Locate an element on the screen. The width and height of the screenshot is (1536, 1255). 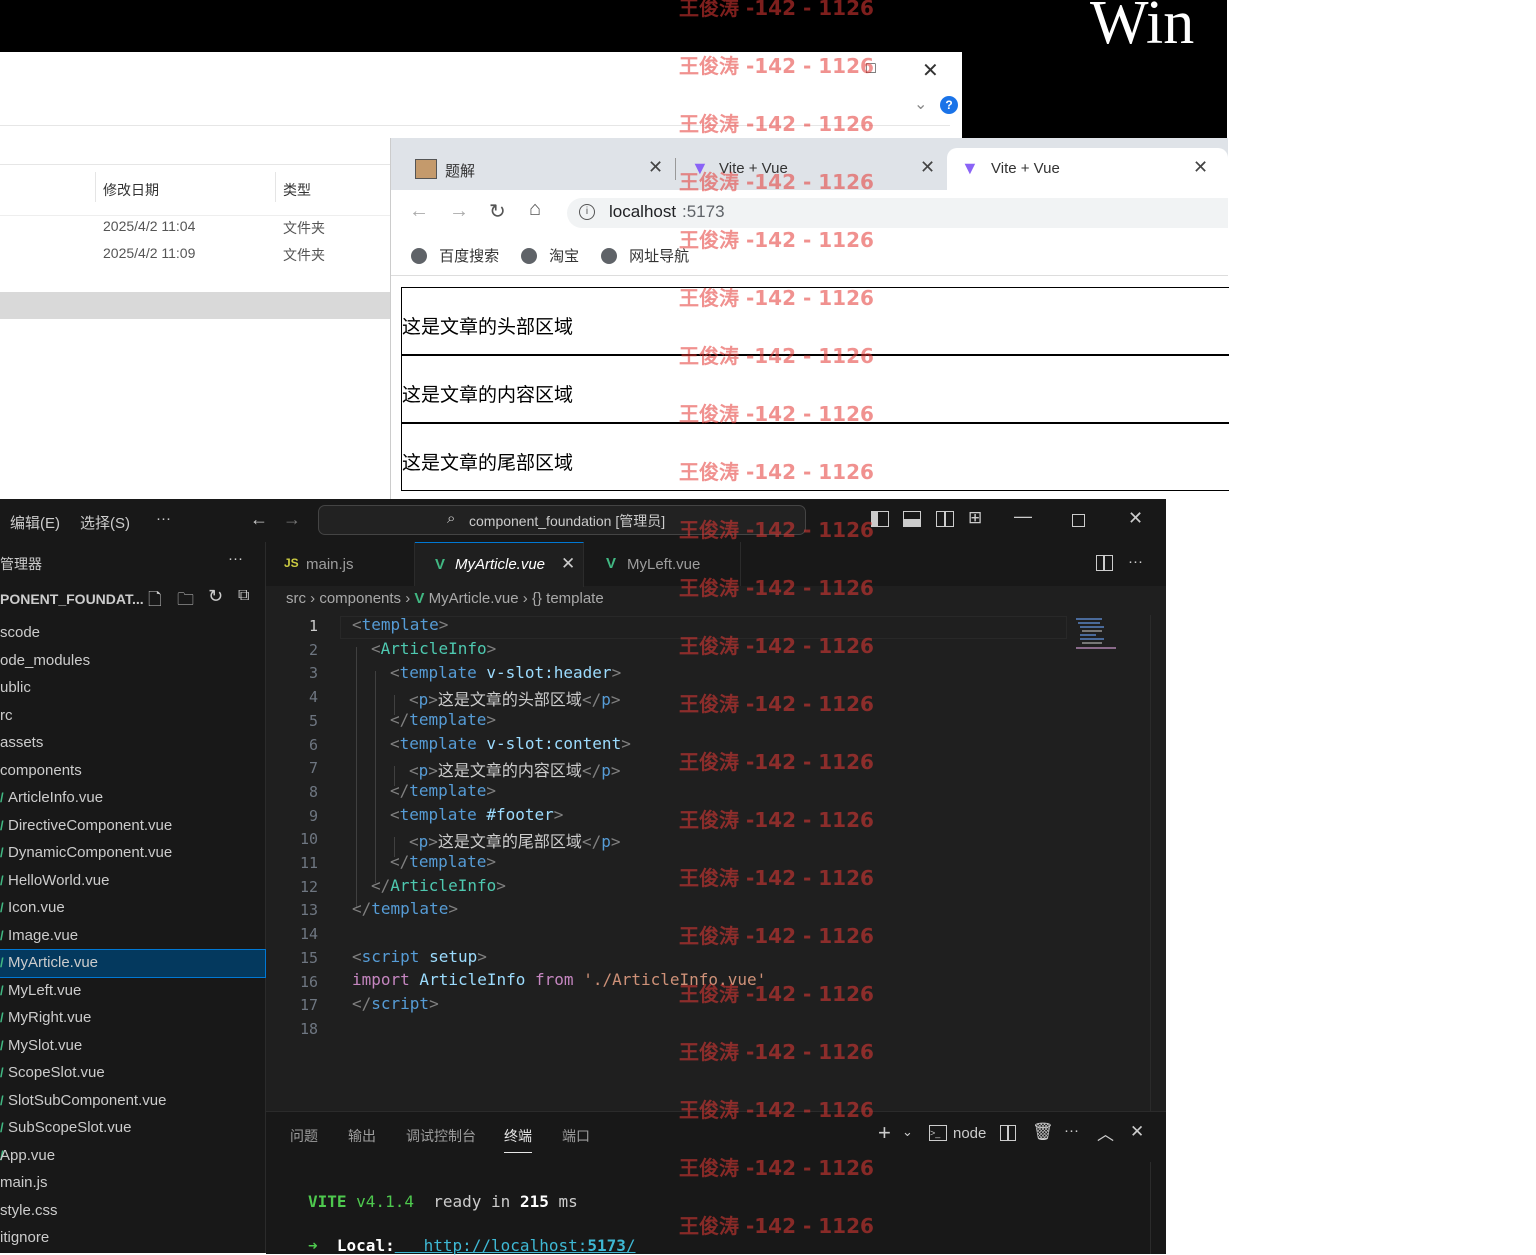
bookmark-item: 网址导航 is located at coordinates (645, 255).